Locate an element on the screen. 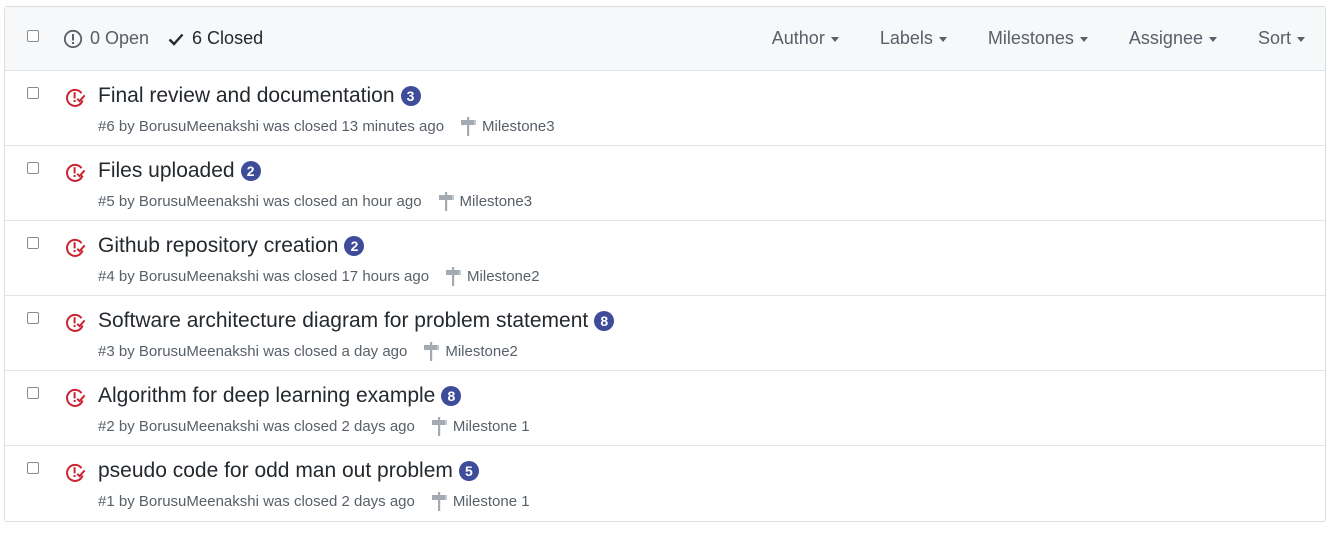  issue-title-line: pseudo code for odd man out problem 5 is located at coordinates (288, 471).